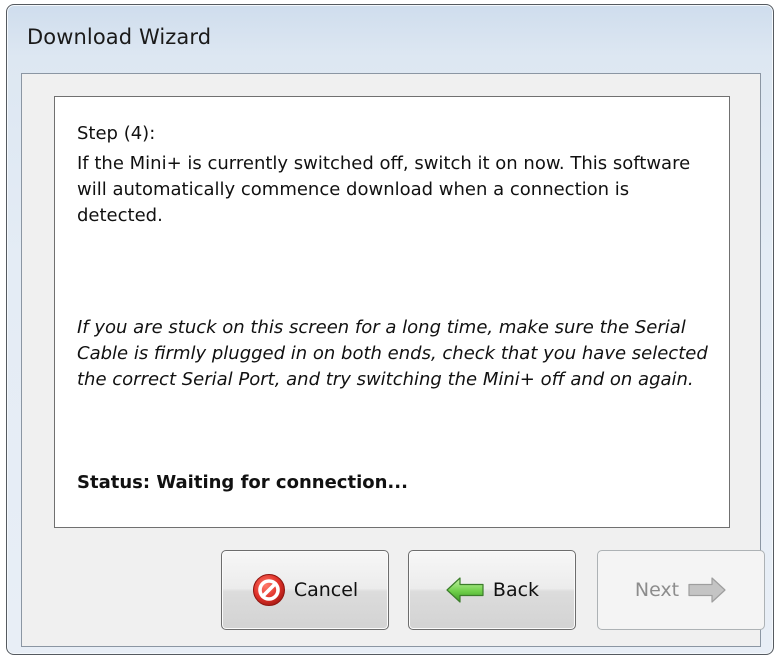  Describe the element at coordinates (516, 590) in the screenshot. I see `back-button-label: Back` at that location.